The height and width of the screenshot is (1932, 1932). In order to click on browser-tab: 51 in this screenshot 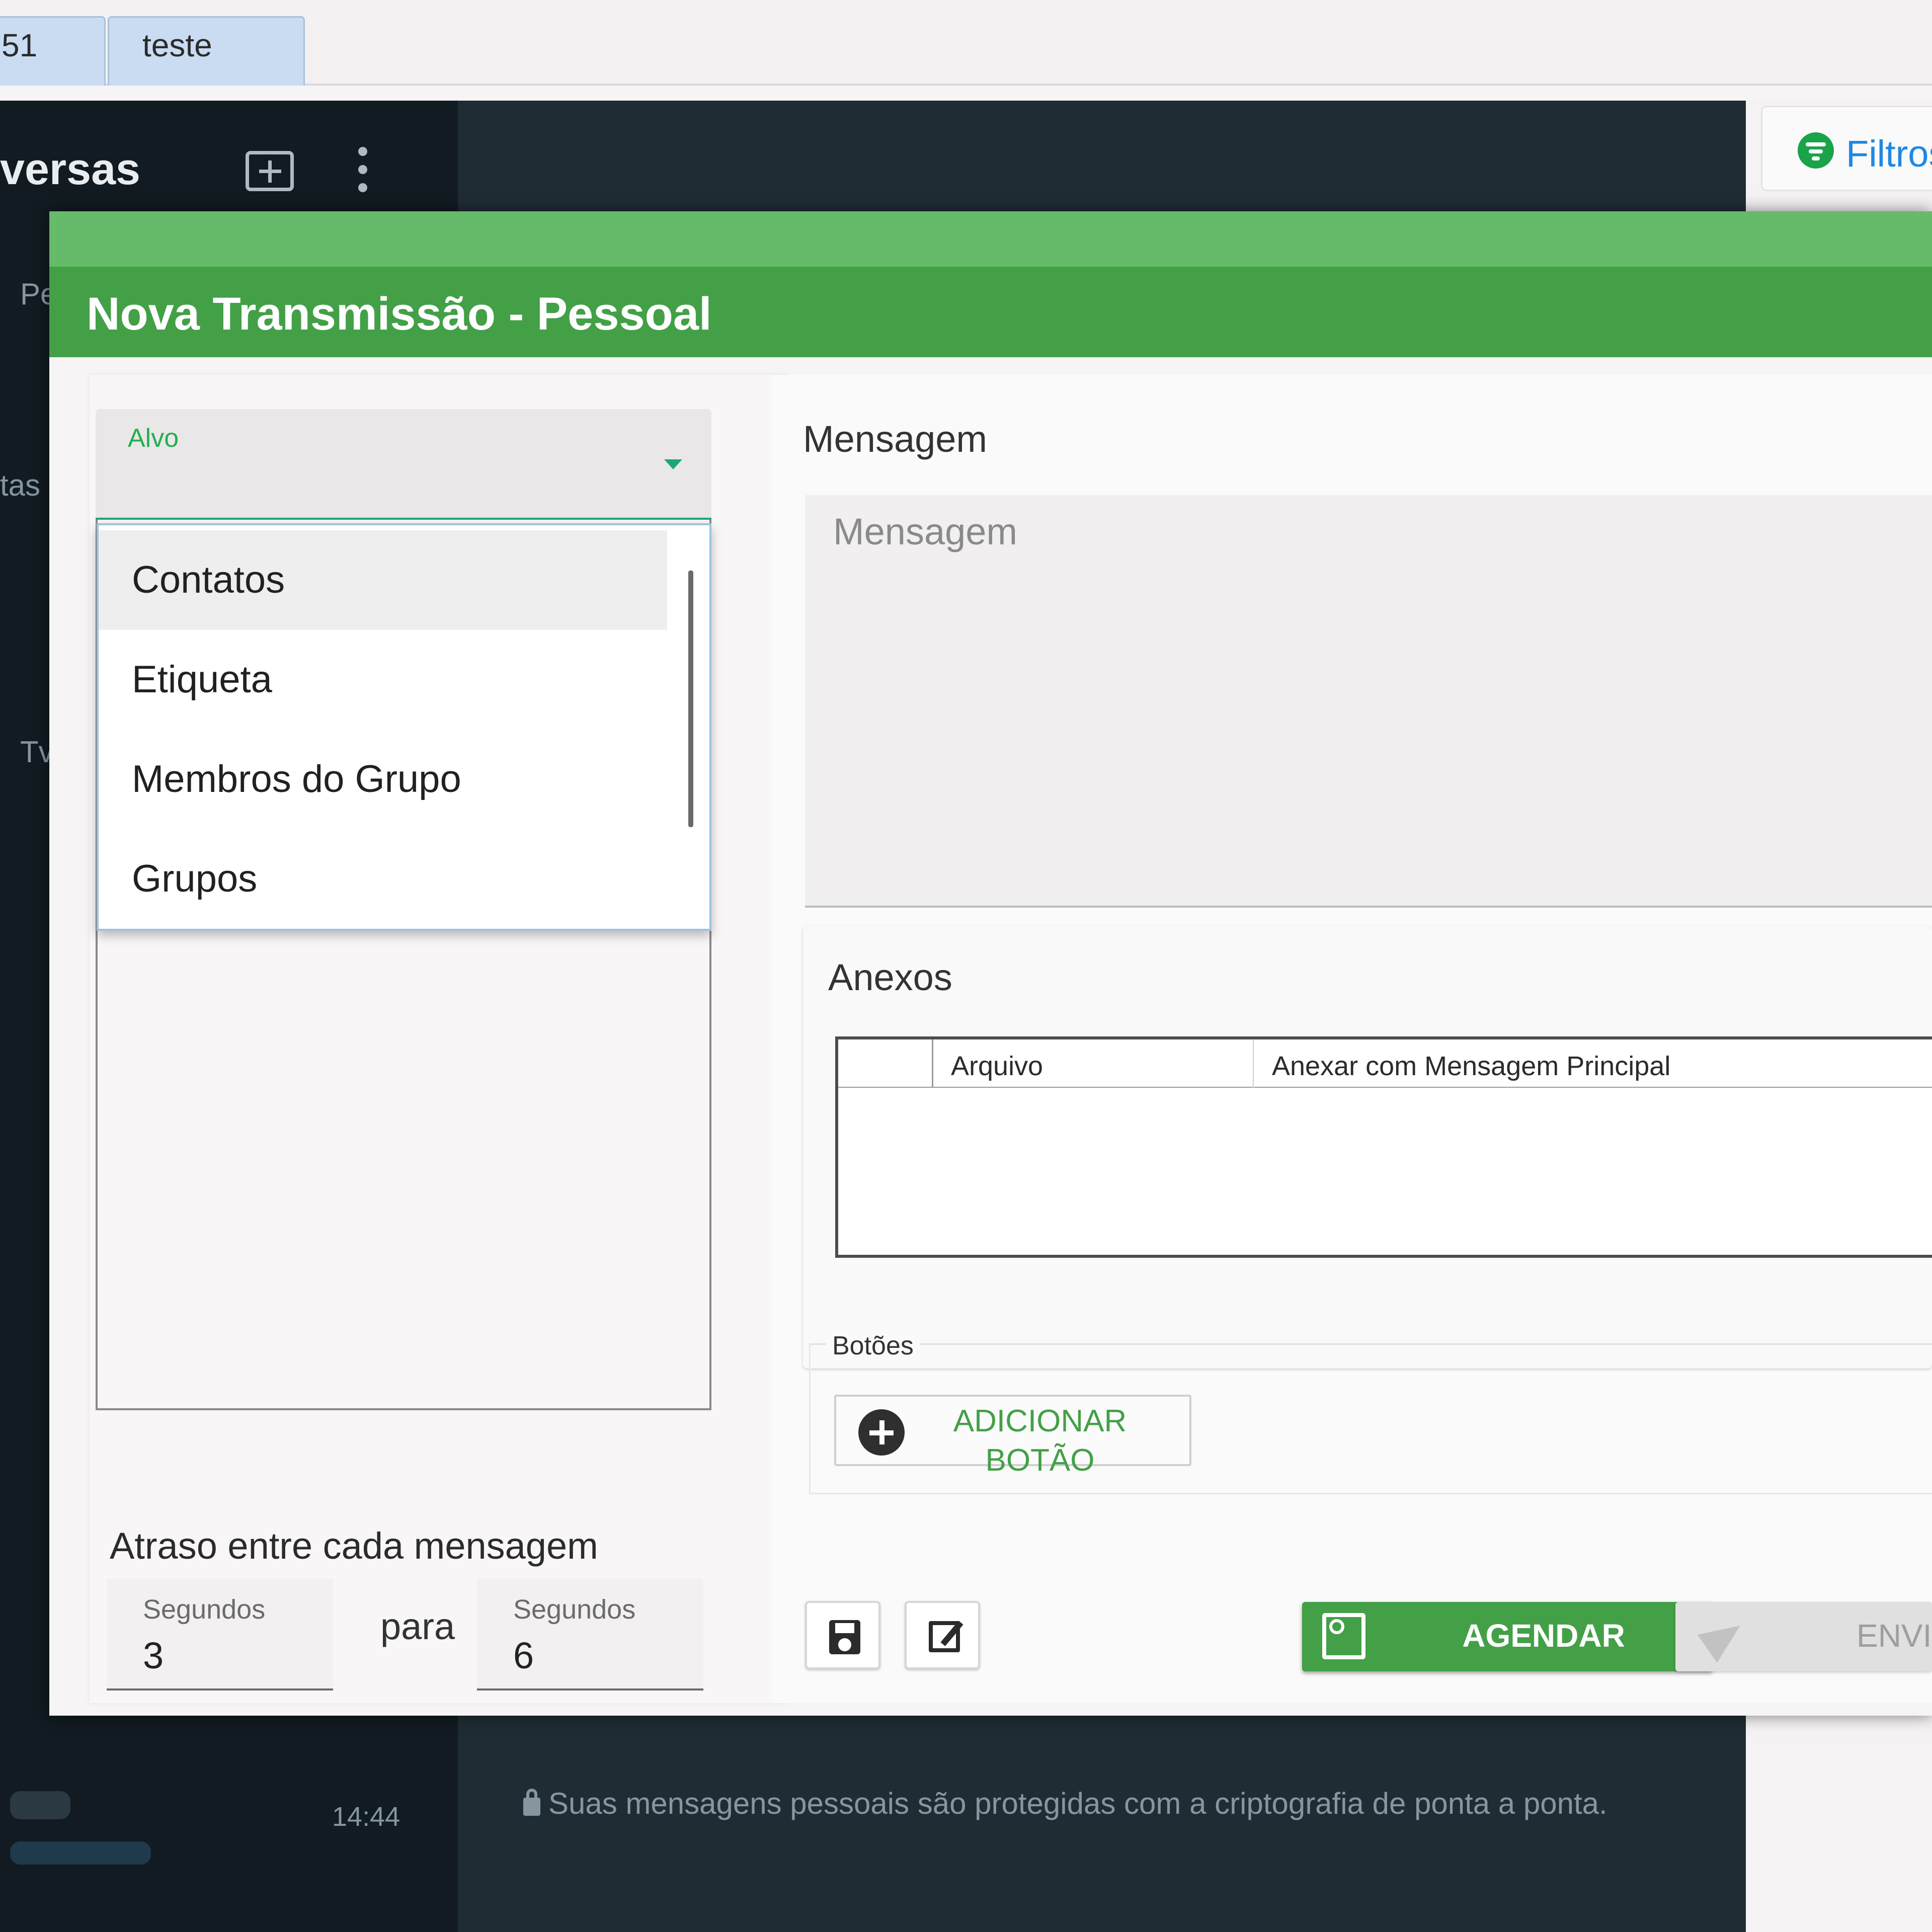, I will do `click(53, 51)`.